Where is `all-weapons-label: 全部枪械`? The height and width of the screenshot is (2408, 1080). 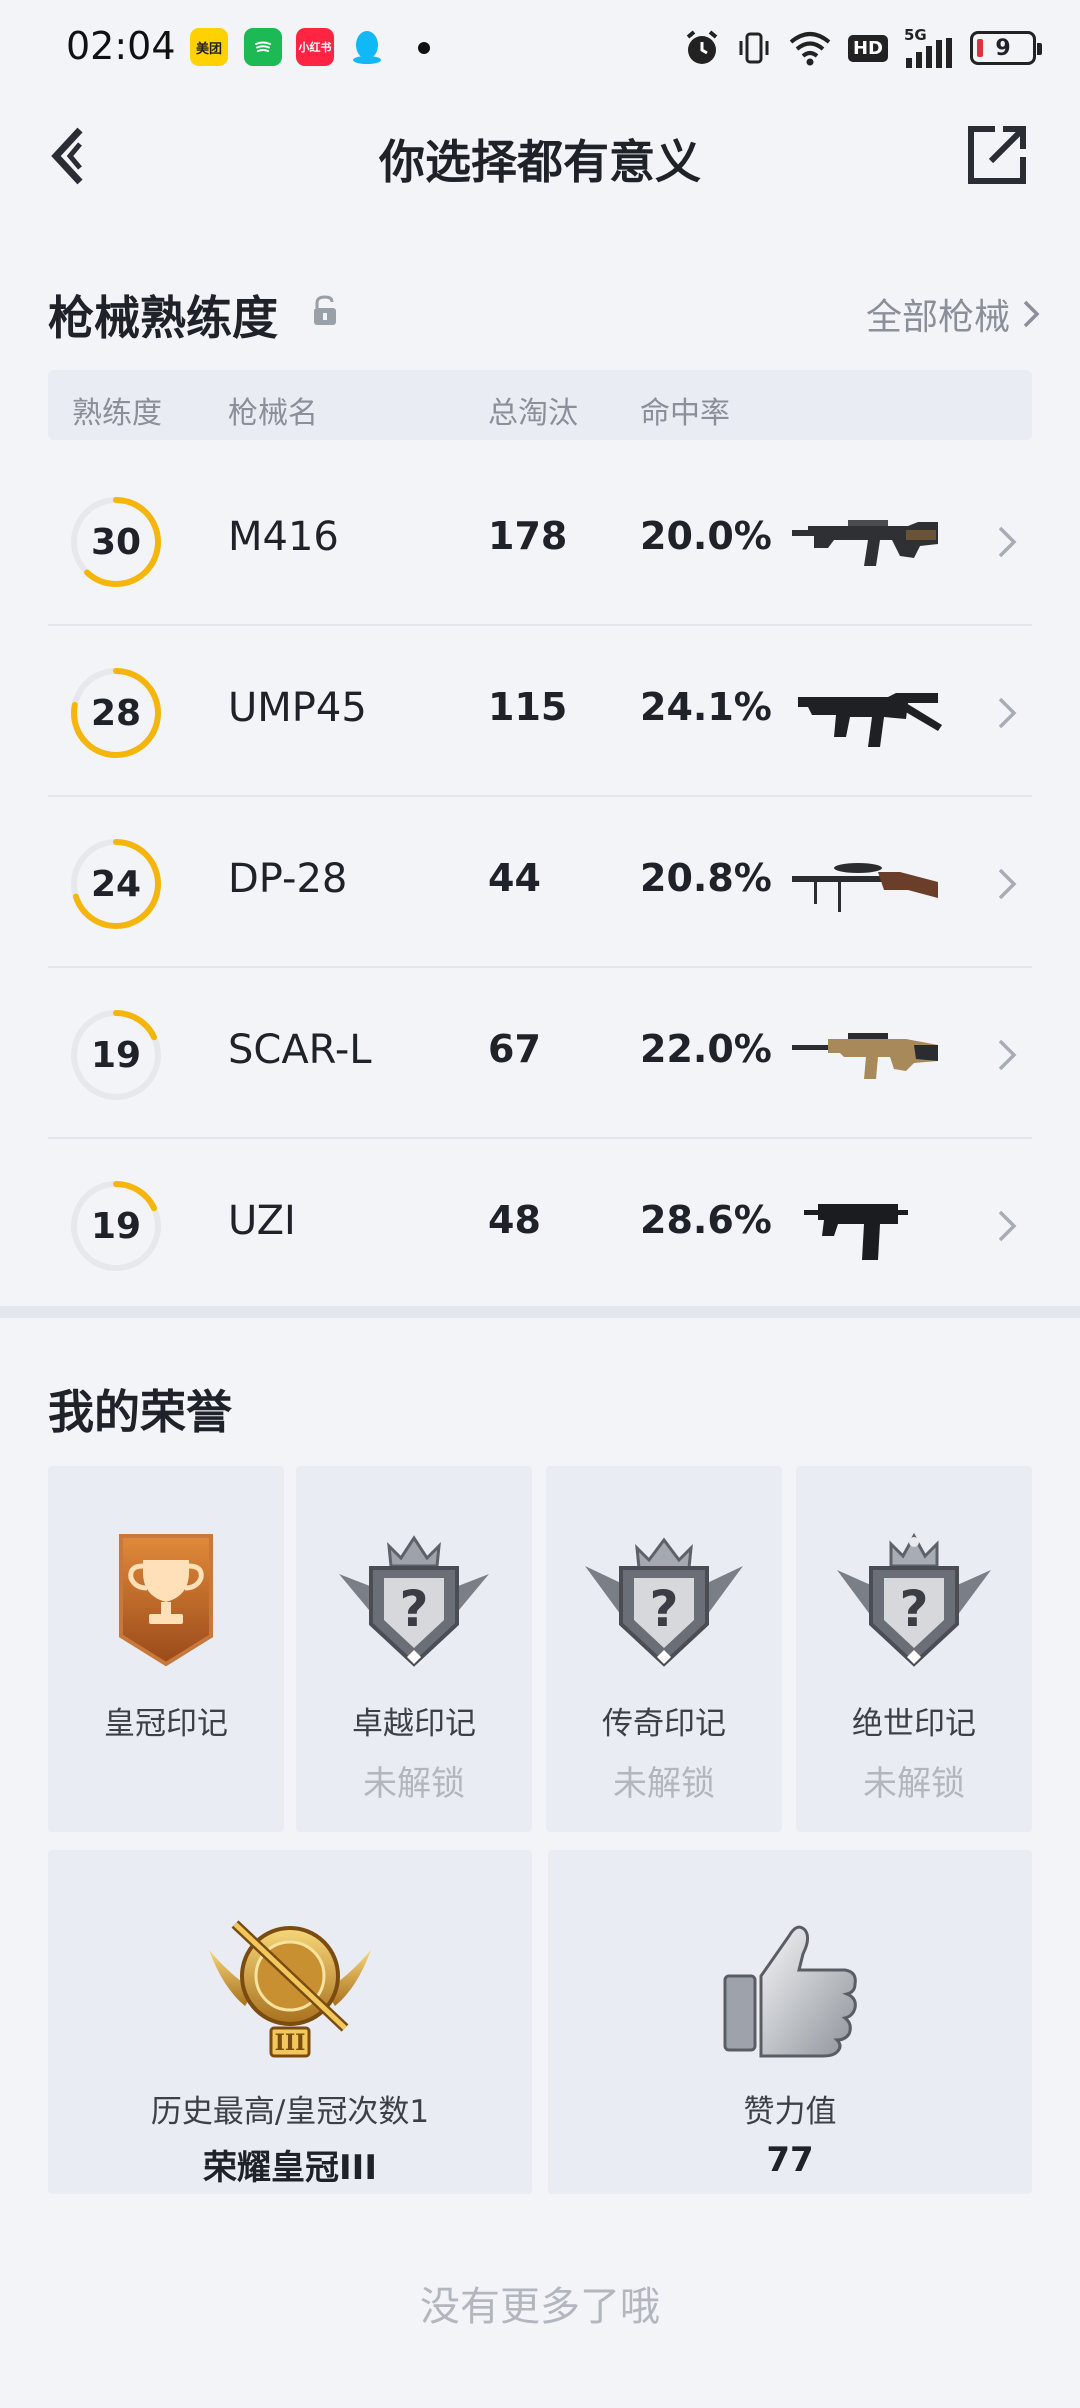 all-weapons-label: 全部枪械 is located at coordinates (937, 317).